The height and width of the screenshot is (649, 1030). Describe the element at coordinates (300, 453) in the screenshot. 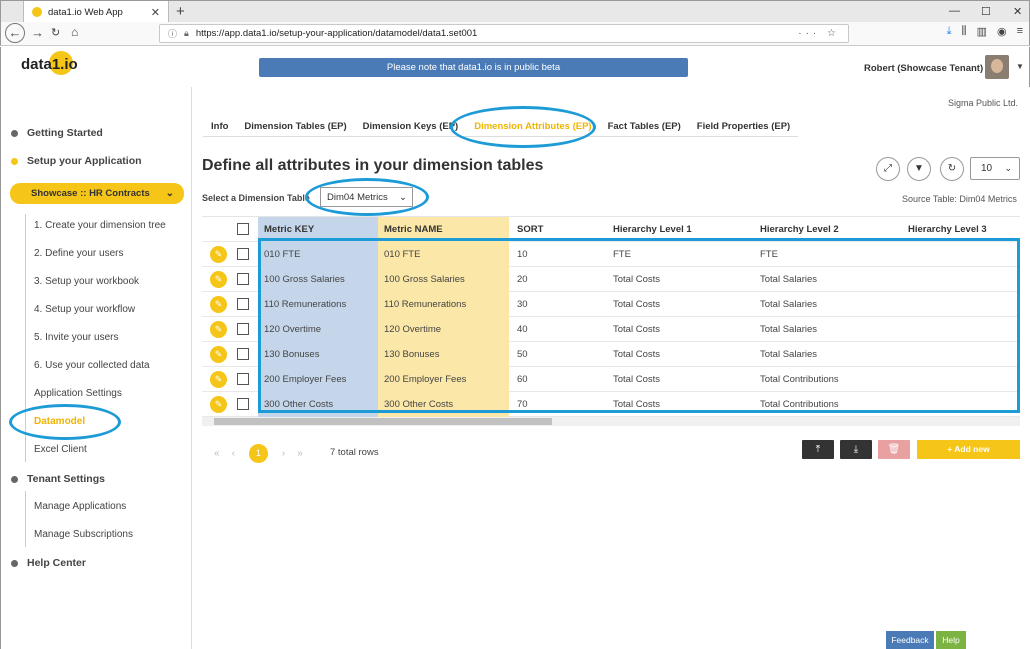

I see `last-page-icon: »` at that location.